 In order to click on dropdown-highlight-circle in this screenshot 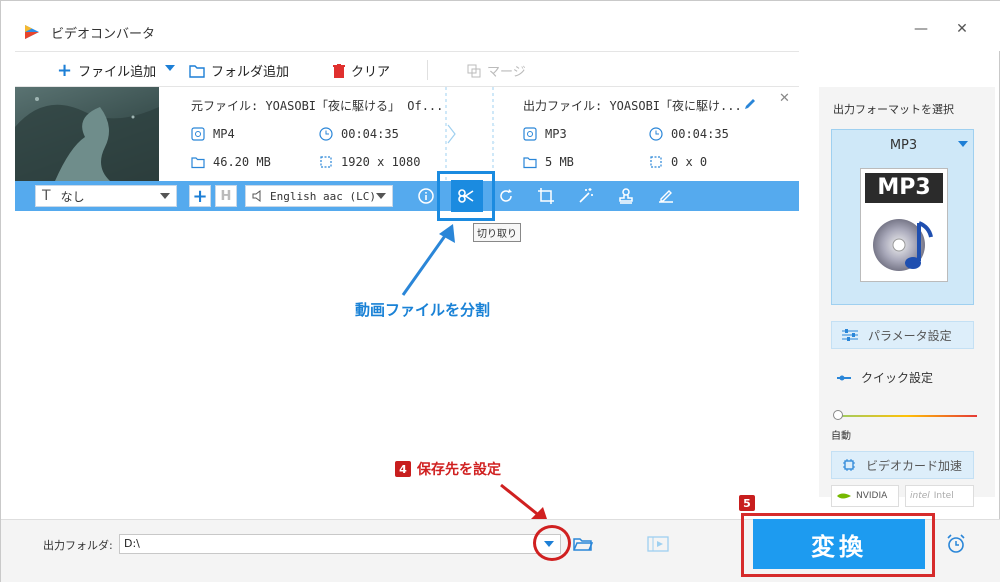, I will do `click(552, 543)`.